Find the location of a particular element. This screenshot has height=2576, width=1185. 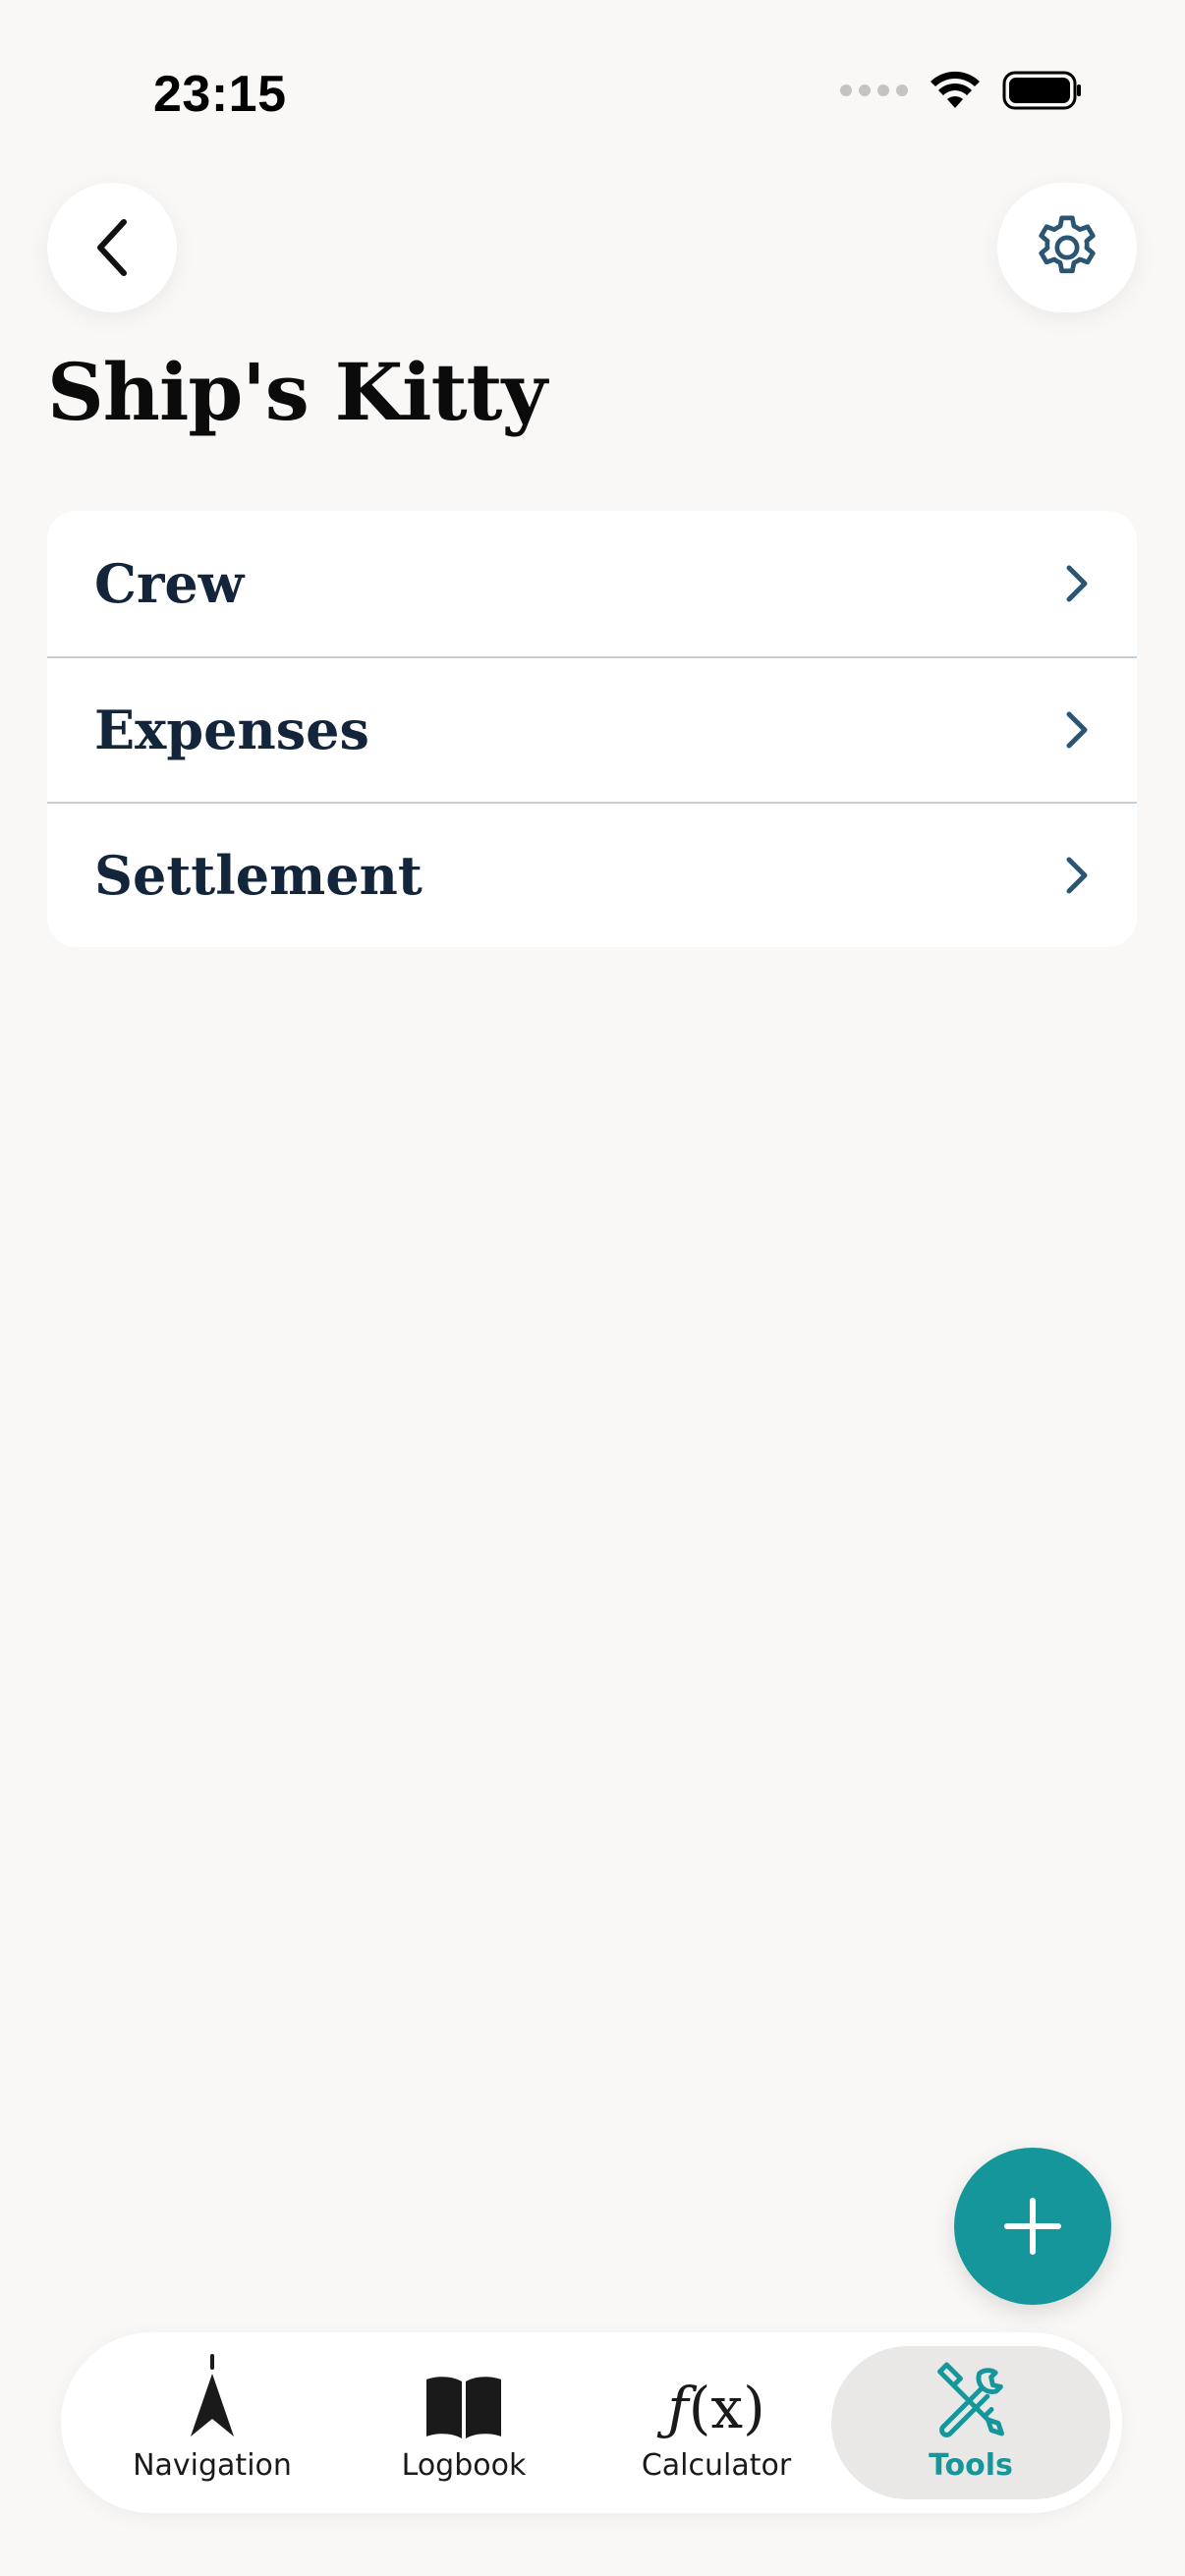

back-button is located at coordinates (112, 247).